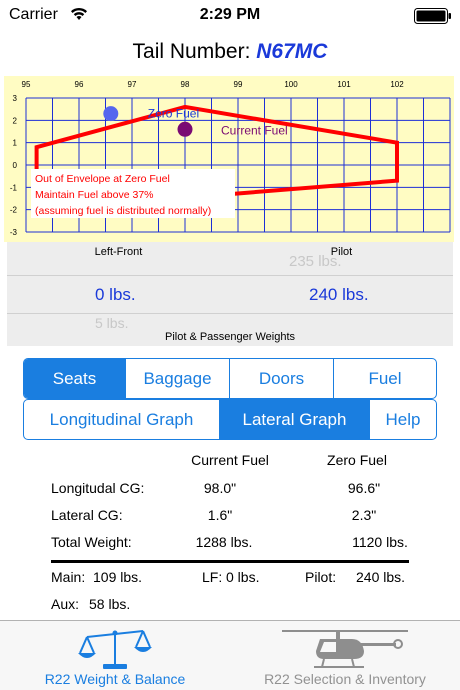  I want to click on graph-segmented-control: Longitudinal Graph Lateral Graph Help, so click(230, 419).